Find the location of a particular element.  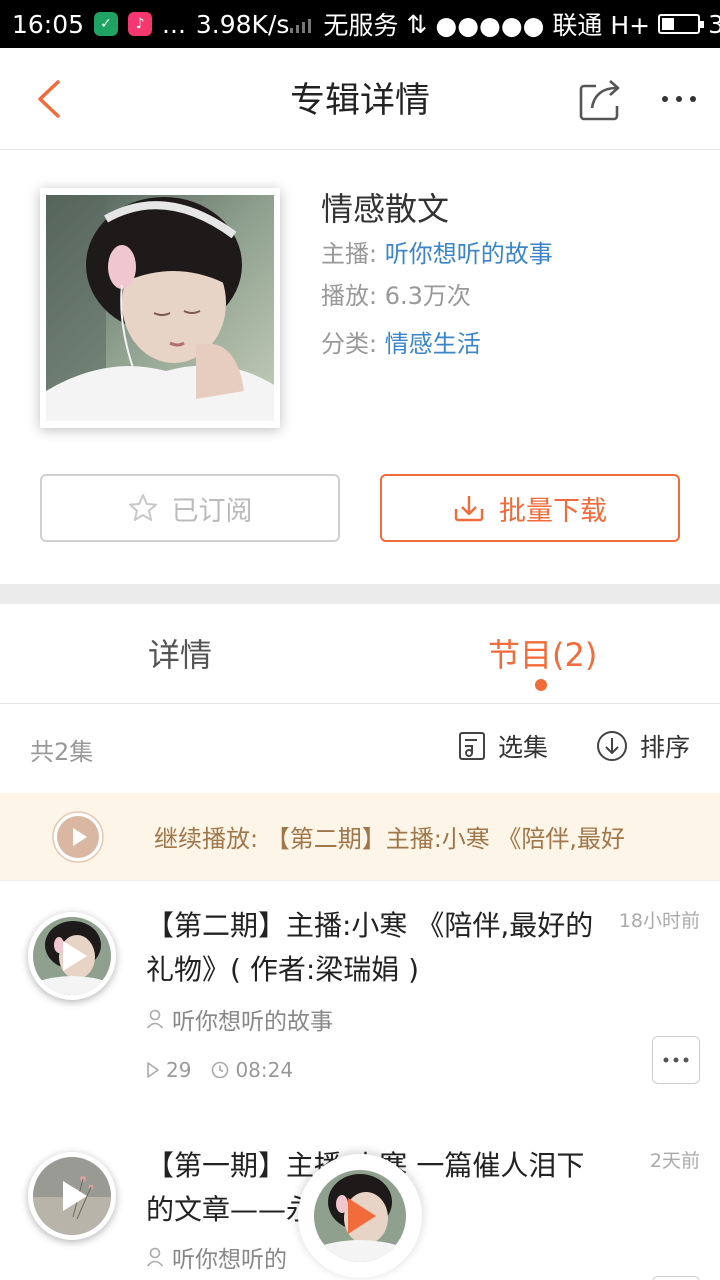

subscribed-button: 已订阅 is located at coordinates (190, 508).